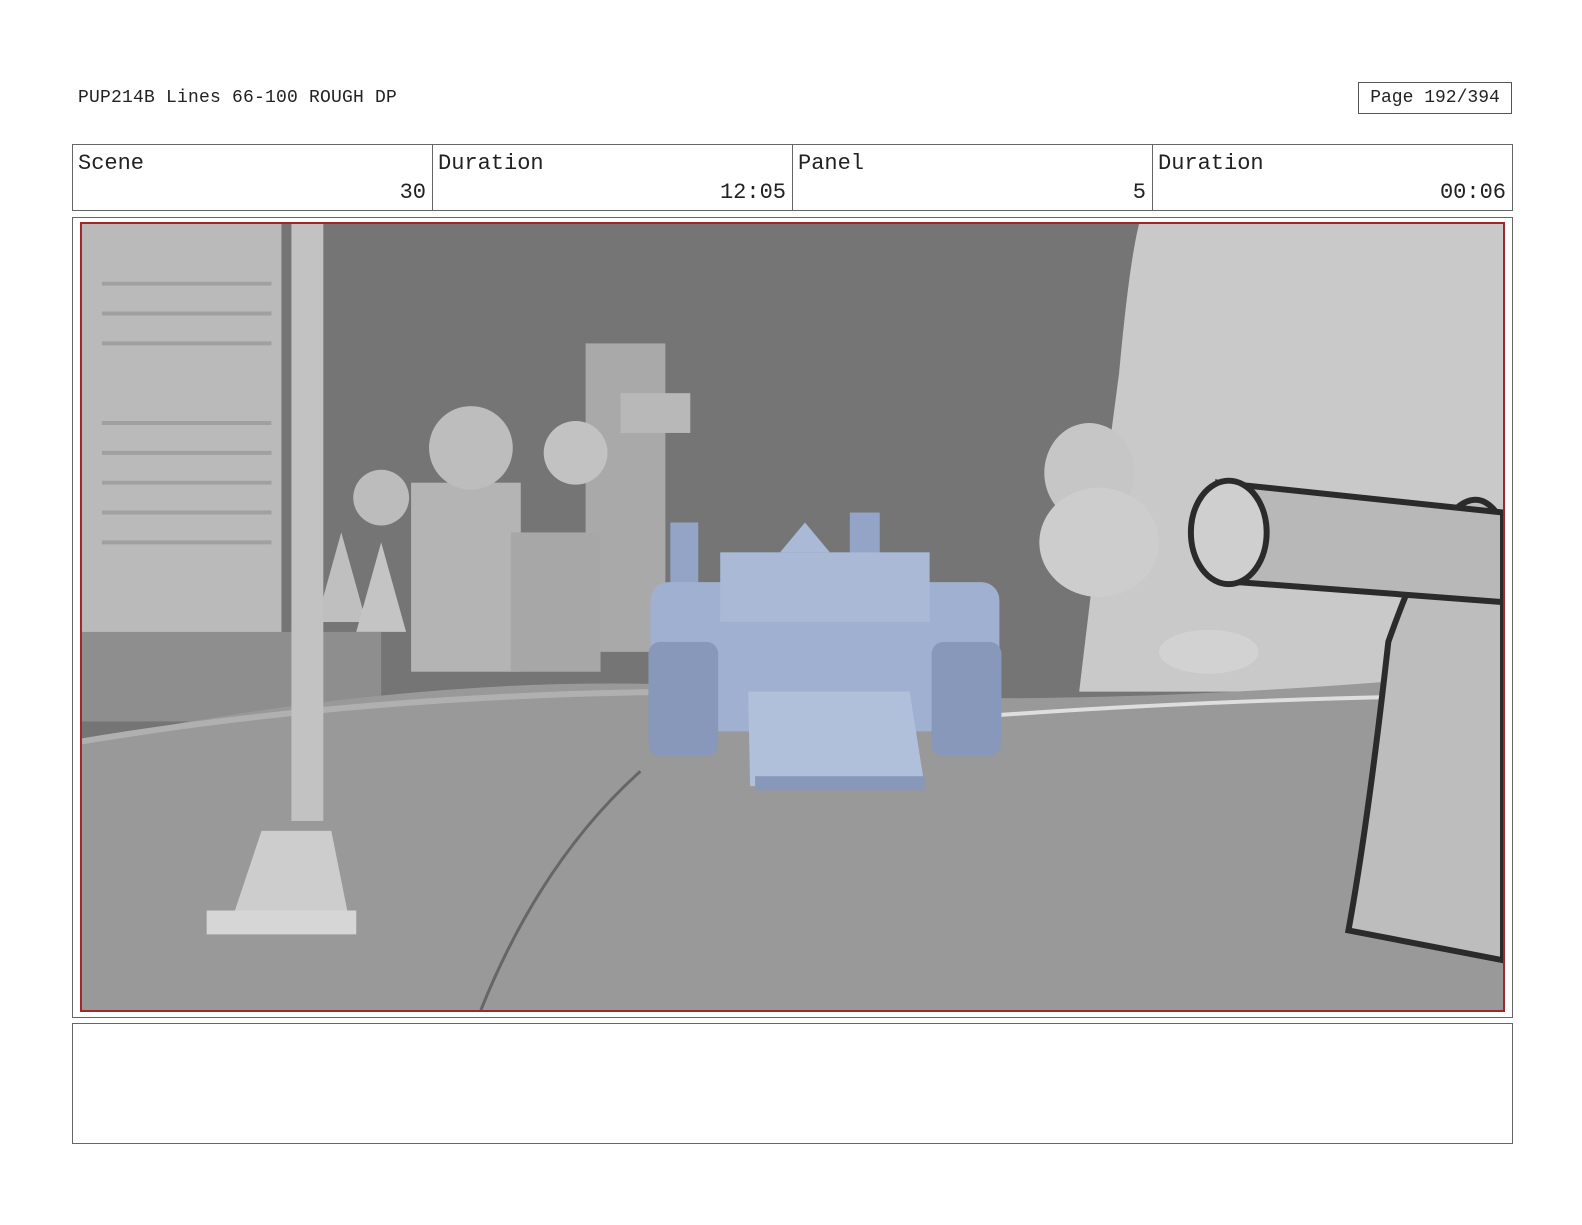 The image size is (1582, 1225). What do you see at coordinates (1332, 177) in the screenshot?
I see `panel-duration-cell: Duration 00:06` at bounding box center [1332, 177].